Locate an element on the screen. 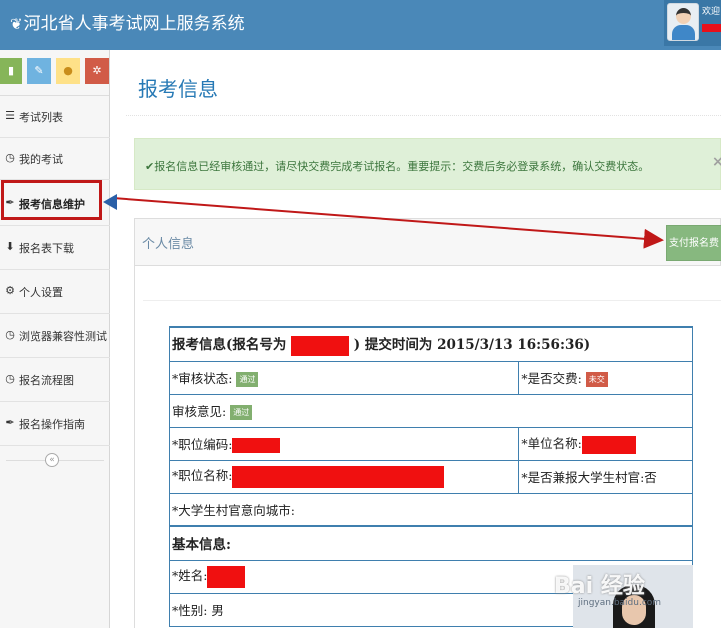 This screenshot has width=721, height=628. arrow-to-pay-button is located at coordinates (388, 223).